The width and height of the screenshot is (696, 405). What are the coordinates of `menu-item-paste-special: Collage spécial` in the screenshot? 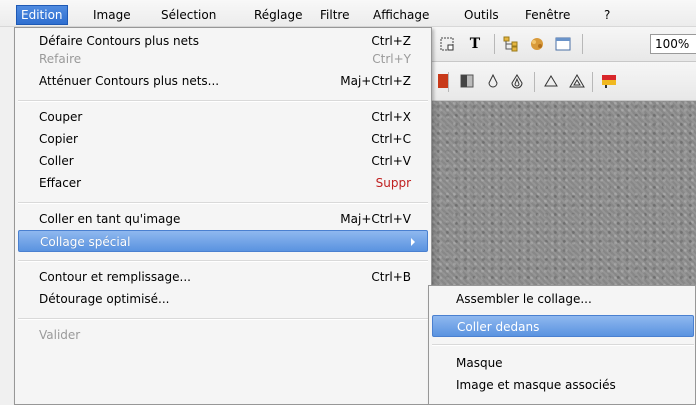 It's located at (223, 241).